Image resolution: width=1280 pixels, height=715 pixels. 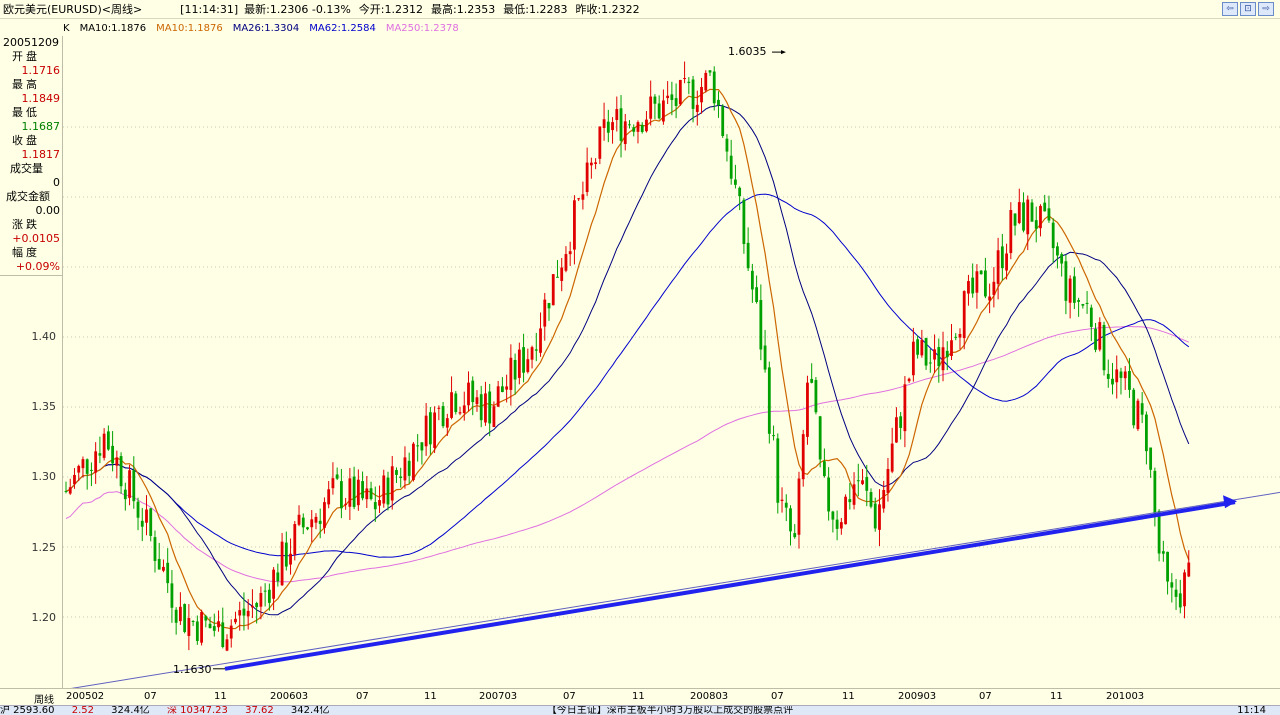 I want to click on window-maximize-icon: ⊡, so click(x=1248, y=9).